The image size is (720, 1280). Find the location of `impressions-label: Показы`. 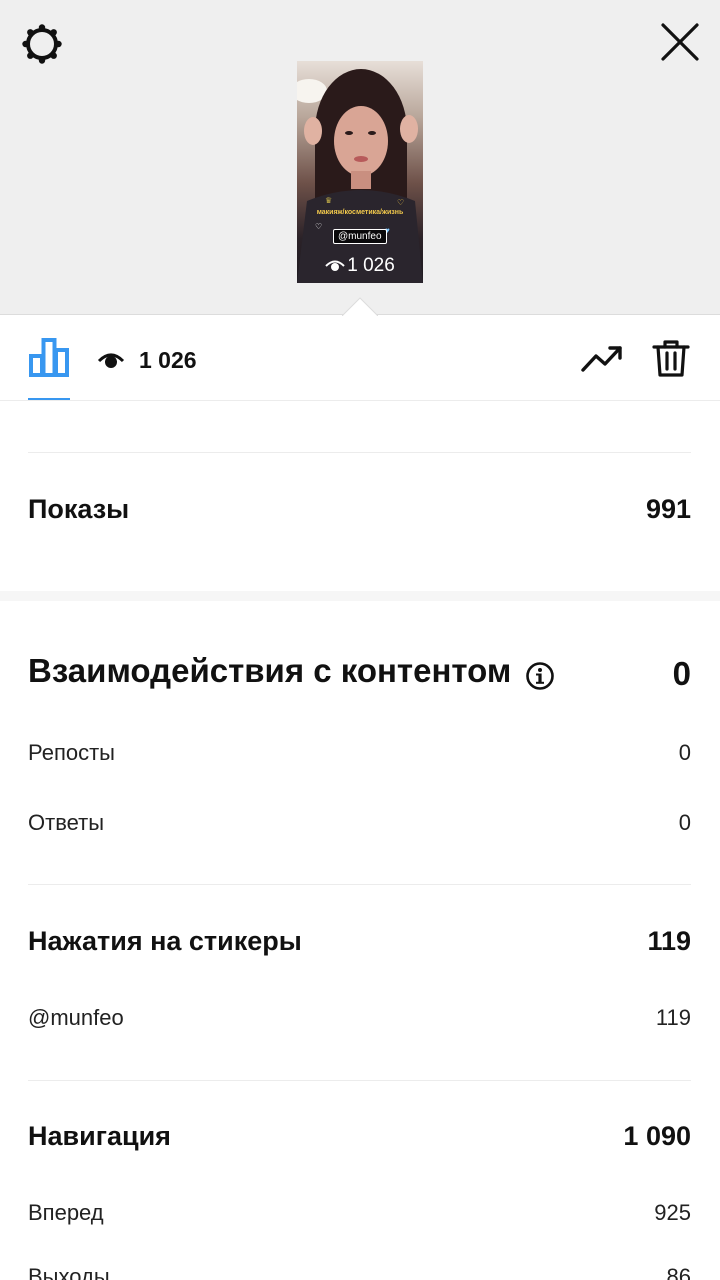

impressions-label: Показы is located at coordinates (79, 508).